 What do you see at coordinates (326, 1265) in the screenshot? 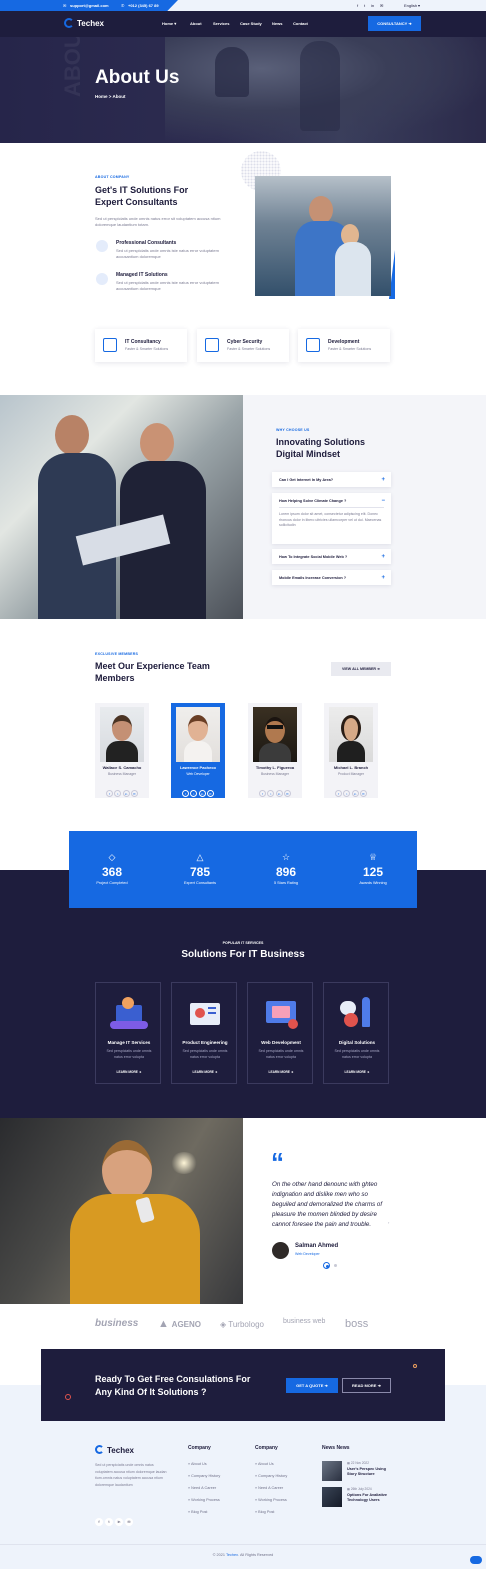
I see `slider-dot-active` at bounding box center [326, 1265].